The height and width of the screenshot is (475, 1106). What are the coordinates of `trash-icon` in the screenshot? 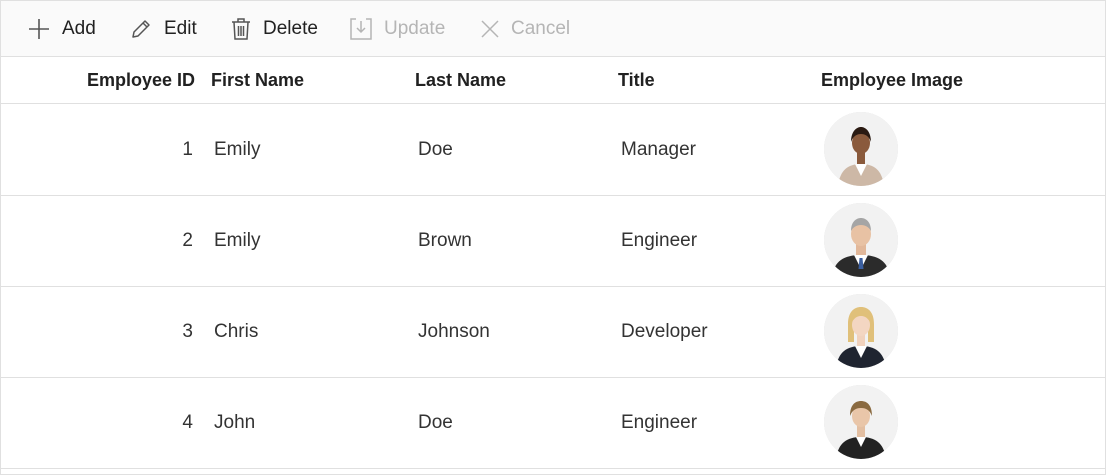 It's located at (241, 29).